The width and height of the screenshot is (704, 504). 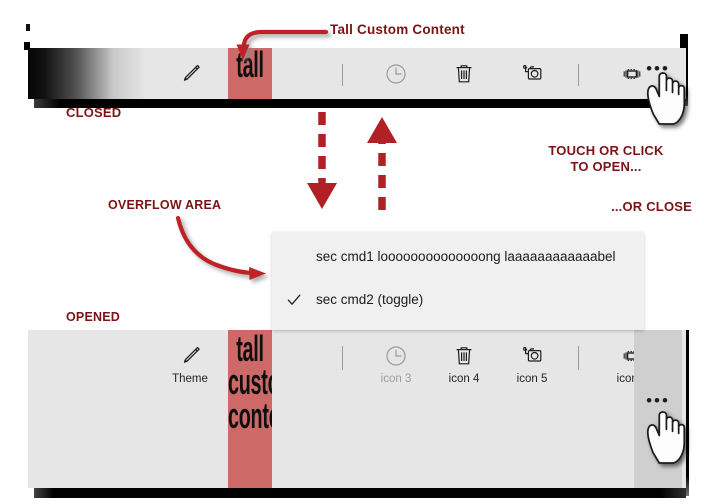 I want to click on overflow-menu-item-2: sec cmd2 (toggle), so click(x=458, y=299).